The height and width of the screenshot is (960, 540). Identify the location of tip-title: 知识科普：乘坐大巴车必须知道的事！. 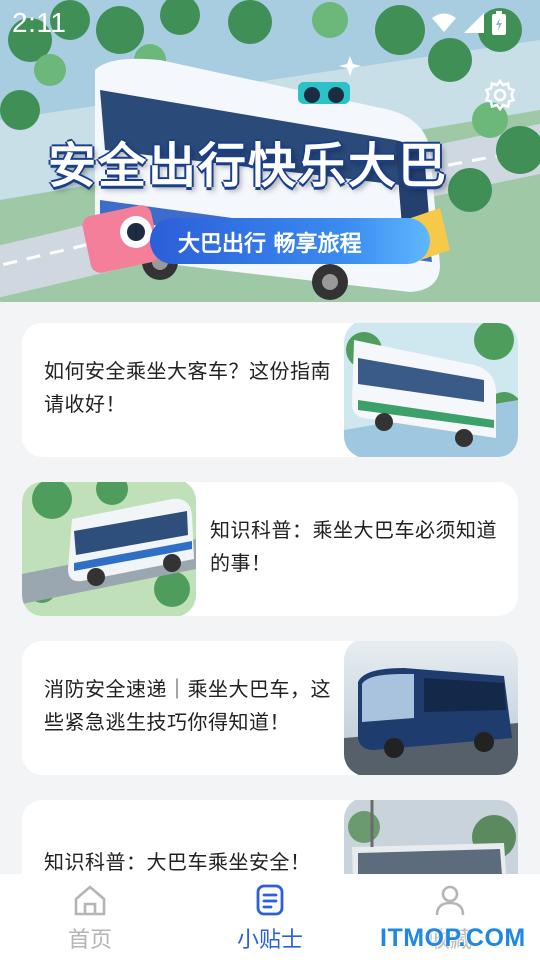
(353, 546).